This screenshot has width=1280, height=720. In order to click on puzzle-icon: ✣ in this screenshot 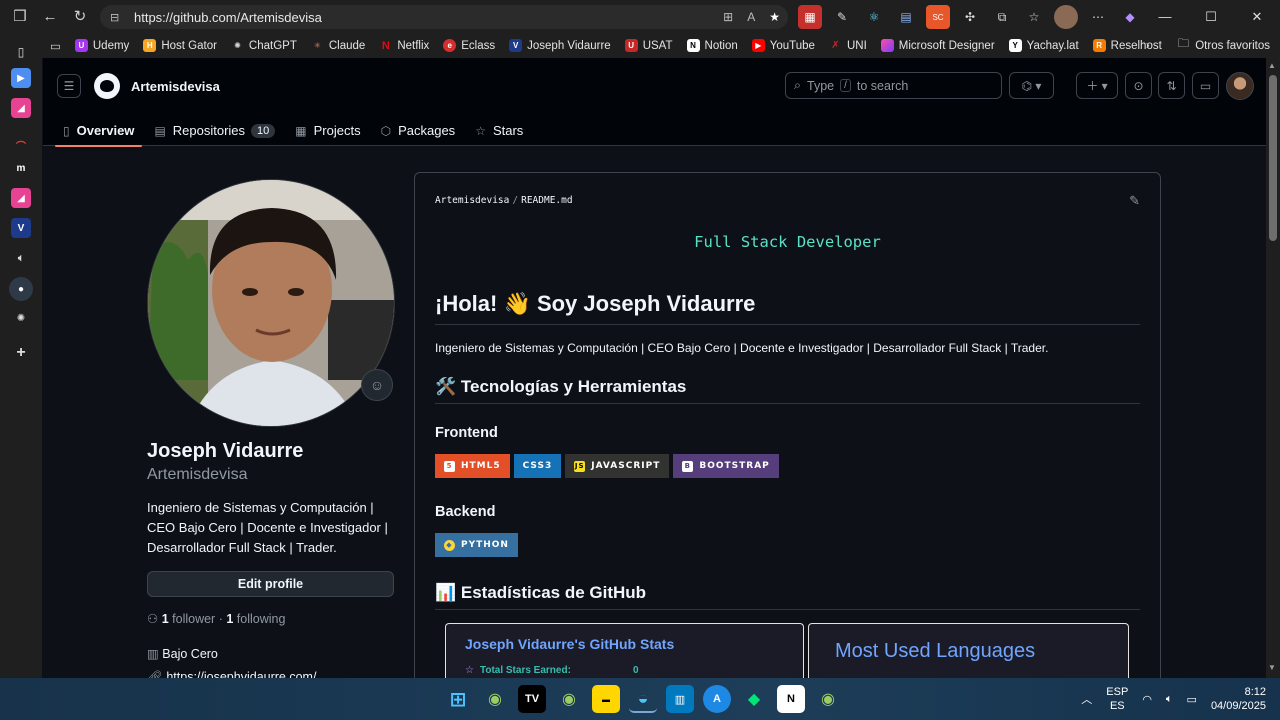, I will do `click(970, 17)`.